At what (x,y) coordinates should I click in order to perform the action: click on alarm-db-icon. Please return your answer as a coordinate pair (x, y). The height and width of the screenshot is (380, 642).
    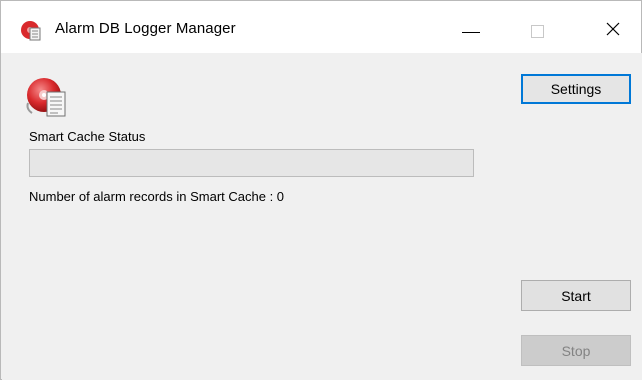
    Looking at the image, I should click on (31, 30).